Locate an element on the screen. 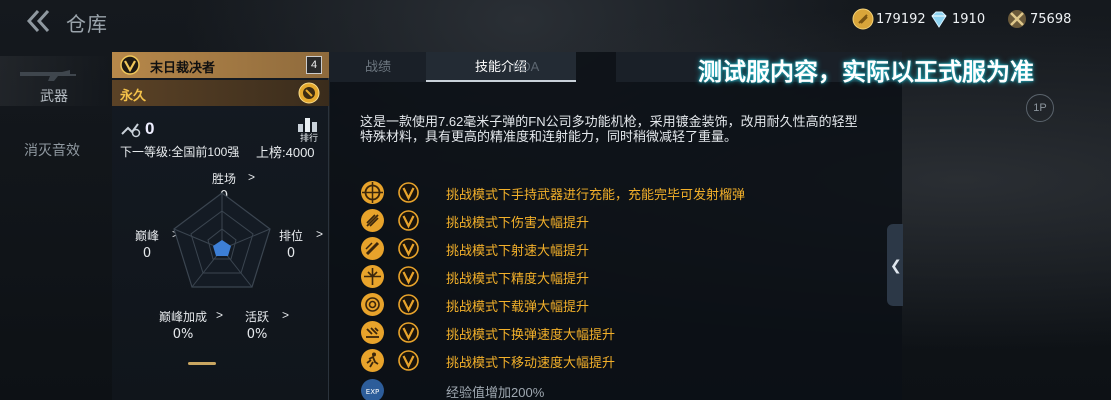  item-level: 4 is located at coordinates (314, 65).